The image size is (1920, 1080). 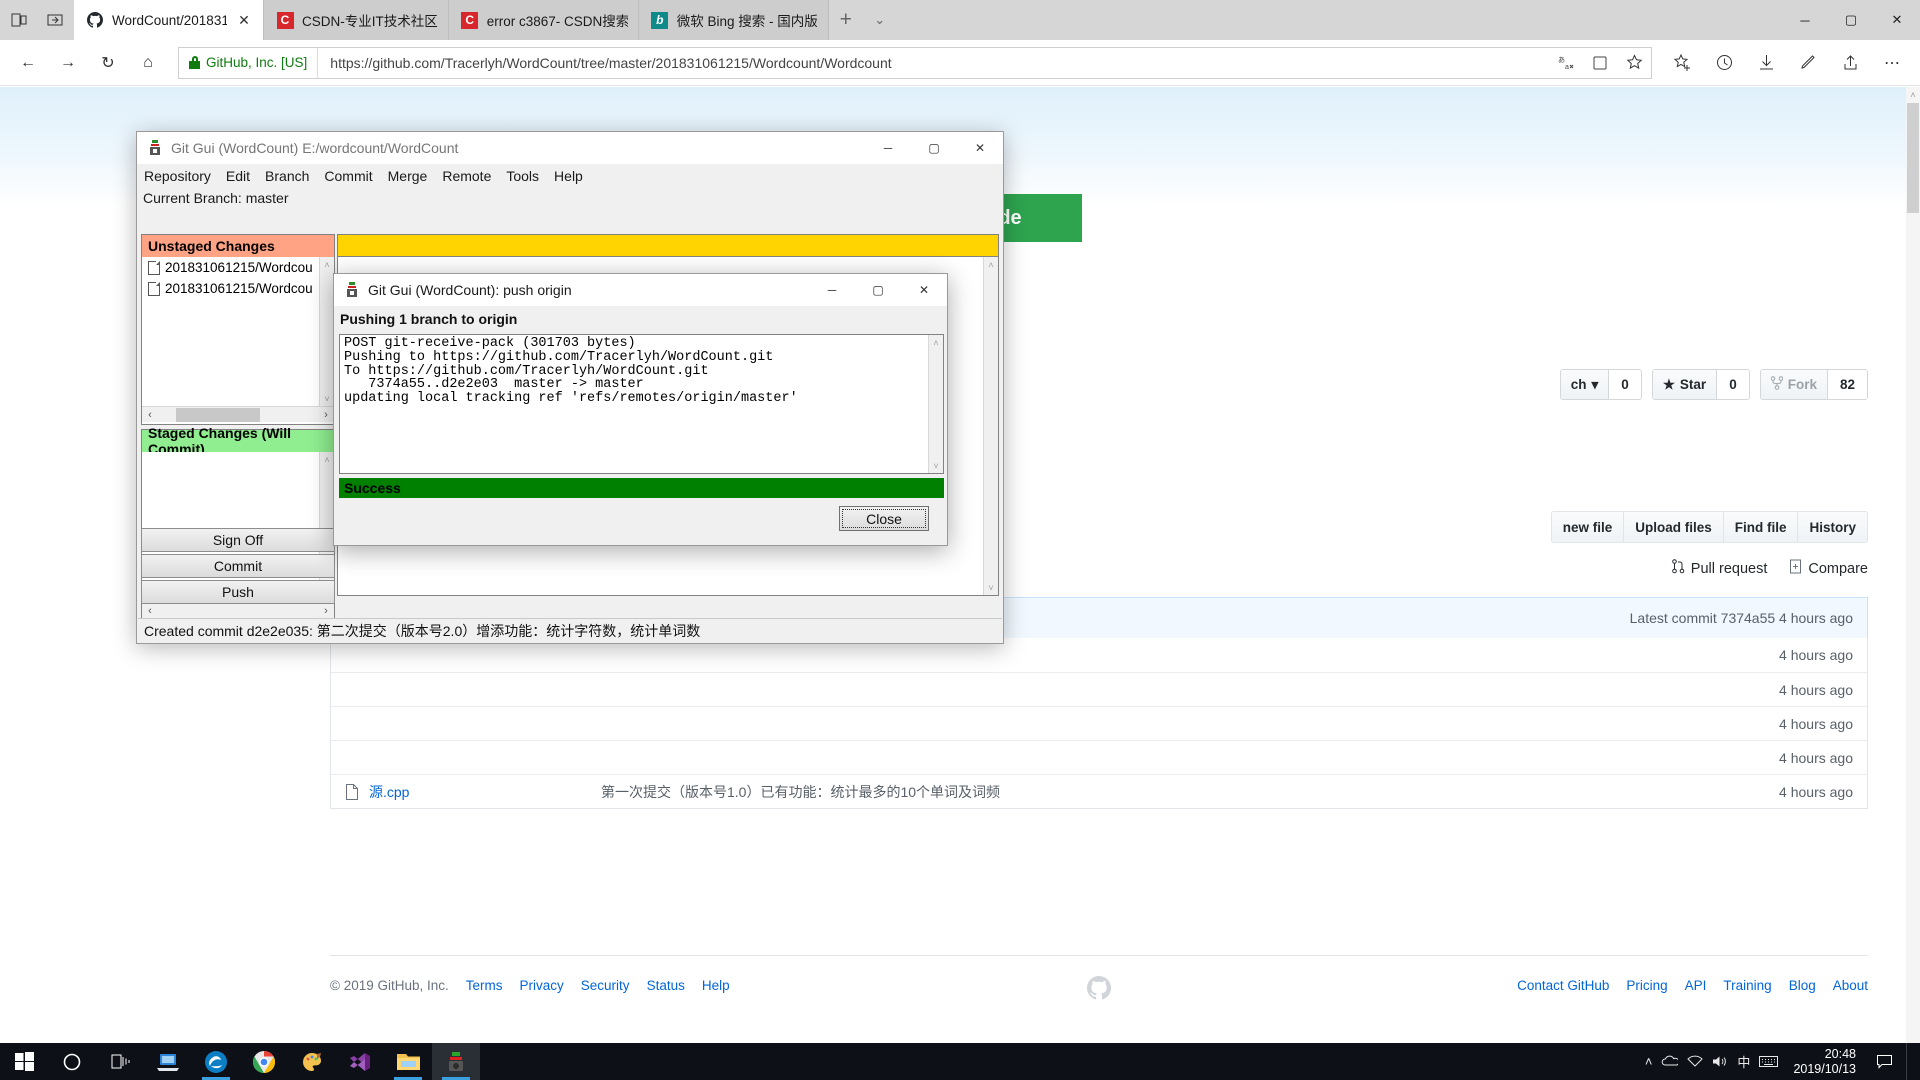 I want to click on watch-count: 0, so click(x=1625, y=384).